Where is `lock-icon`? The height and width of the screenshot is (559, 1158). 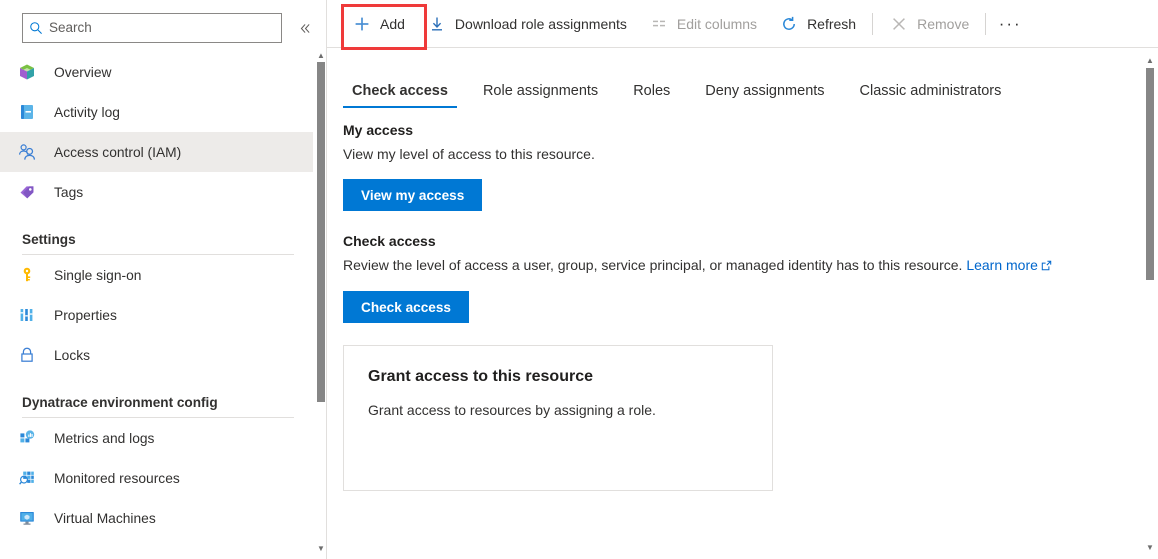
lock-icon is located at coordinates (30, 355).